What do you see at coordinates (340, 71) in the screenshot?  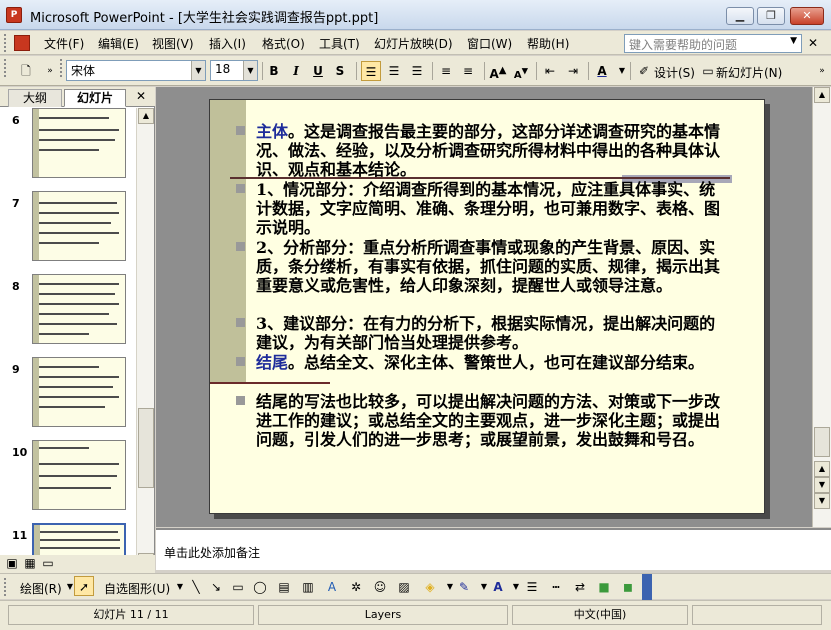 I see `shadow-button: S` at bounding box center [340, 71].